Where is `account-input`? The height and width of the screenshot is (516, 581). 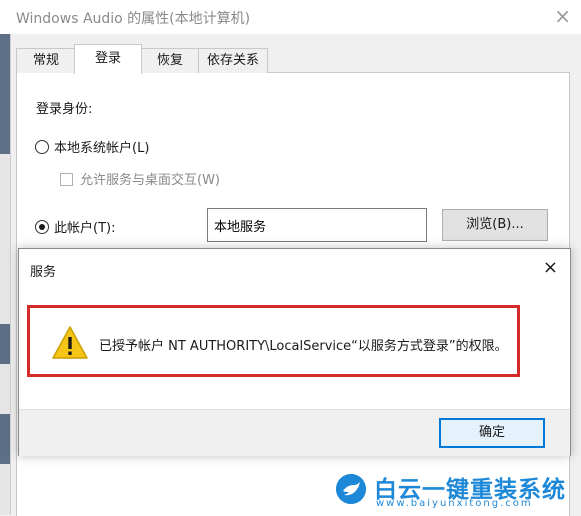 account-input is located at coordinates (317, 225).